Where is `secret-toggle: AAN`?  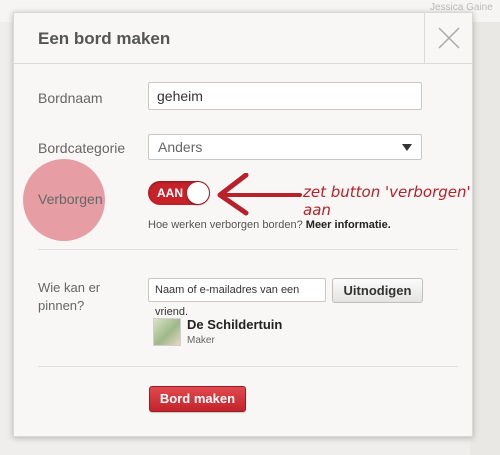 secret-toggle: AAN is located at coordinates (179, 193).